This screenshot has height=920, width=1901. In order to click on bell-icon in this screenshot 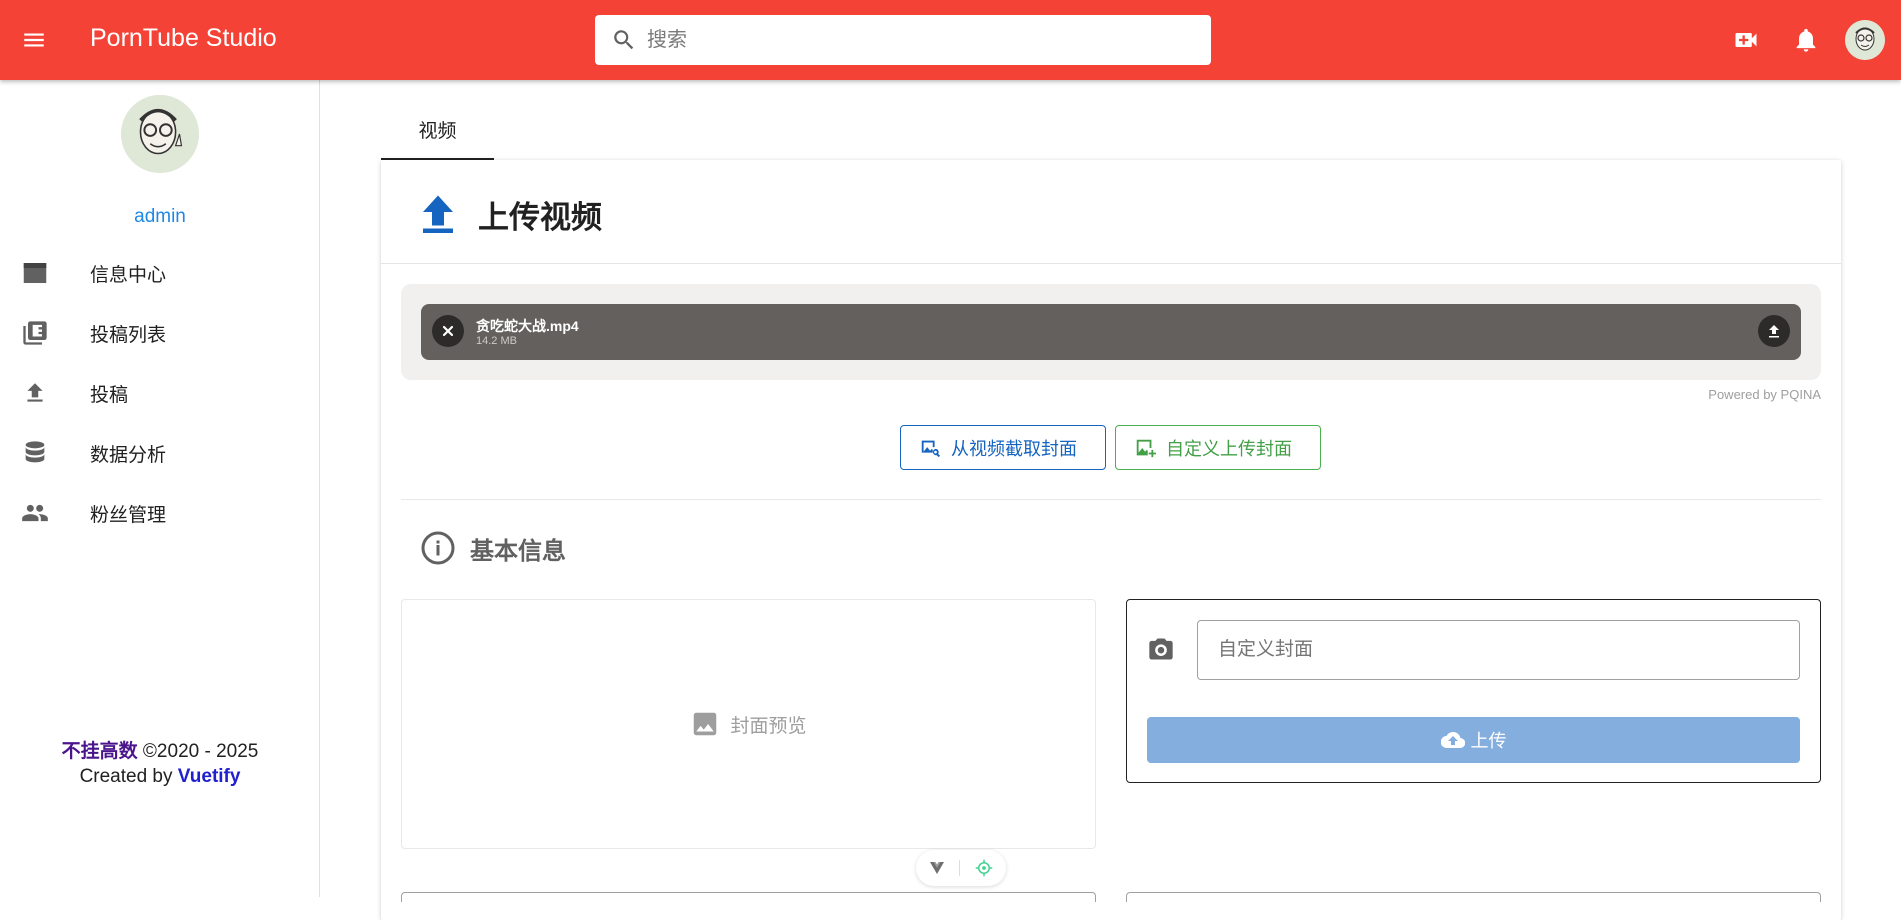, I will do `click(1806, 40)`.